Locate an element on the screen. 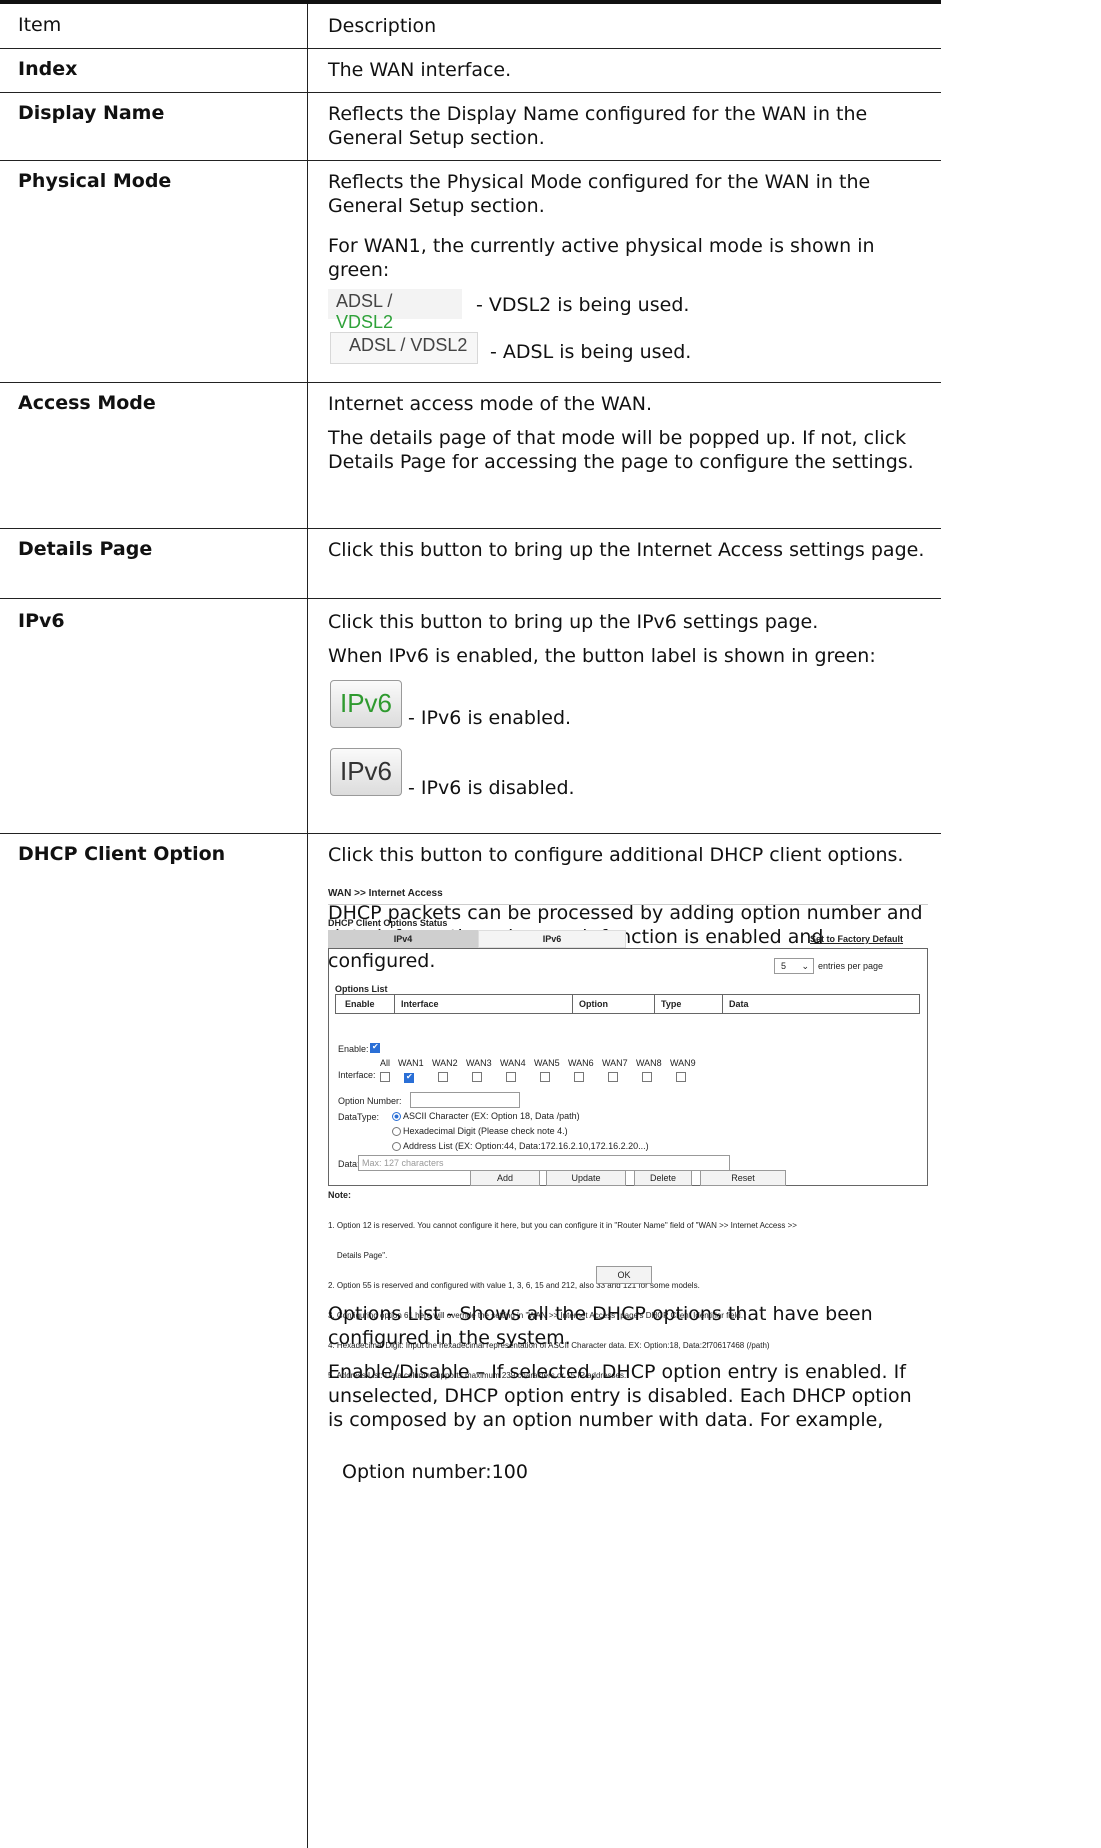 Image resolution: width=1101 pixels, height=1848 pixels. iface-wan7-checkbox is located at coordinates (613, 1077).